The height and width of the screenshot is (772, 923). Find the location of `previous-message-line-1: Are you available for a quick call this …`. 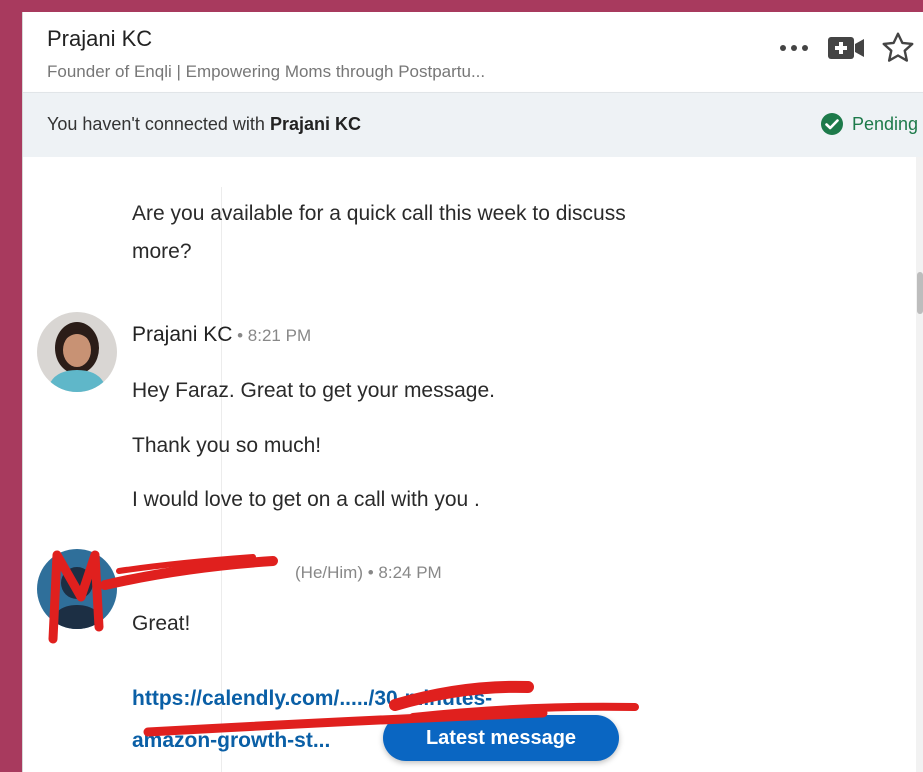

previous-message-line-1: Are you available for a quick call this … is located at coordinates (379, 213).